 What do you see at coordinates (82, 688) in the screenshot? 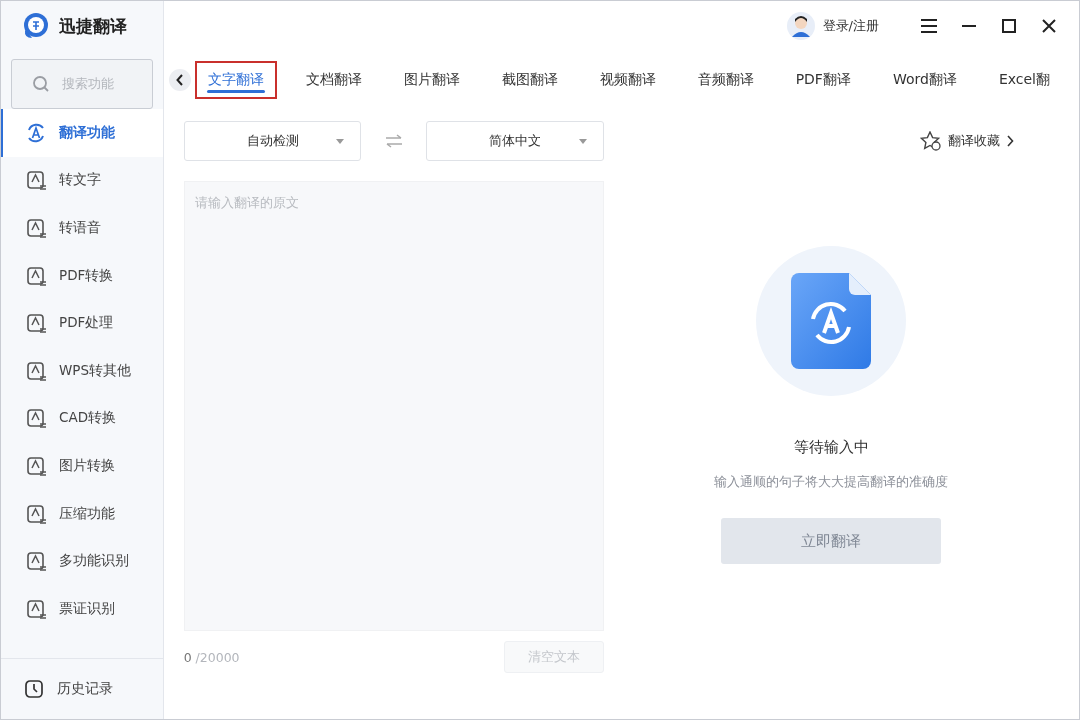
I see `history-item: 历史记录` at bounding box center [82, 688].